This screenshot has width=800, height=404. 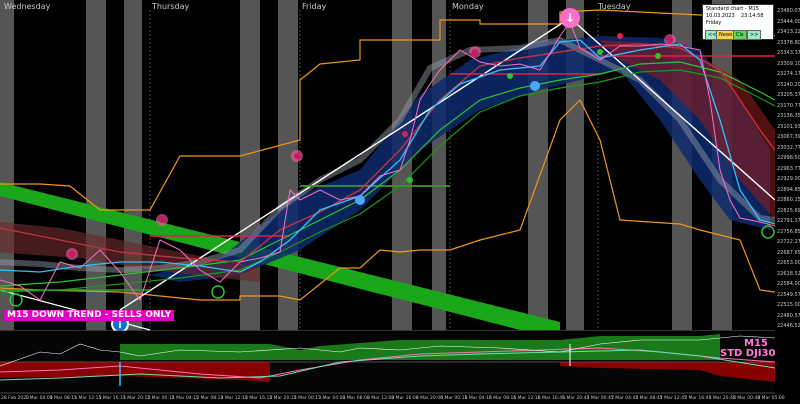 What do you see at coordinates (63, 398) in the screenshot?
I see `time-tick-label: 1 Mar 08:15` at bounding box center [63, 398].